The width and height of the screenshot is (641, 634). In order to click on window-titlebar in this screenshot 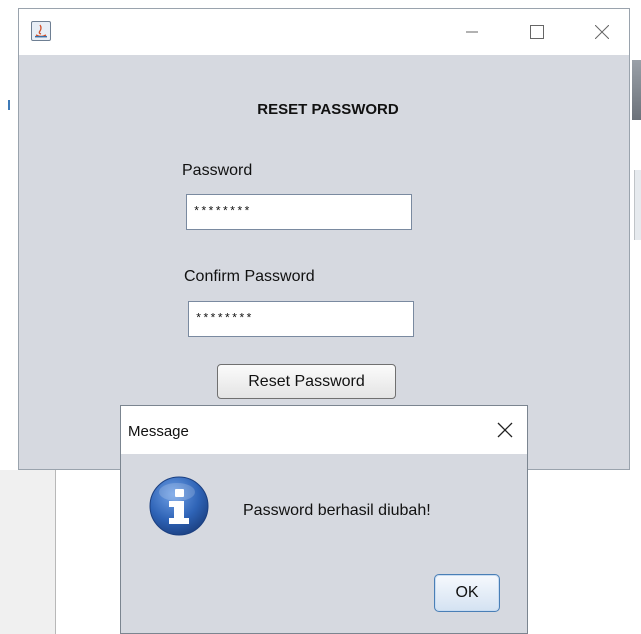, I will do `click(324, 32)`.